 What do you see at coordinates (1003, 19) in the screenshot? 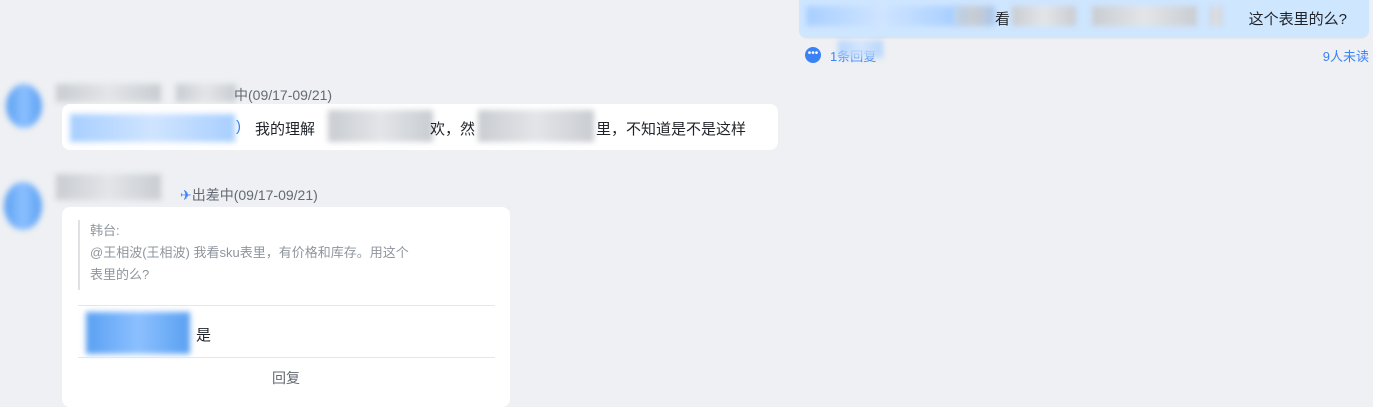
I see `own-message-text-prefix: 看` at bounding box center [1003, 19].